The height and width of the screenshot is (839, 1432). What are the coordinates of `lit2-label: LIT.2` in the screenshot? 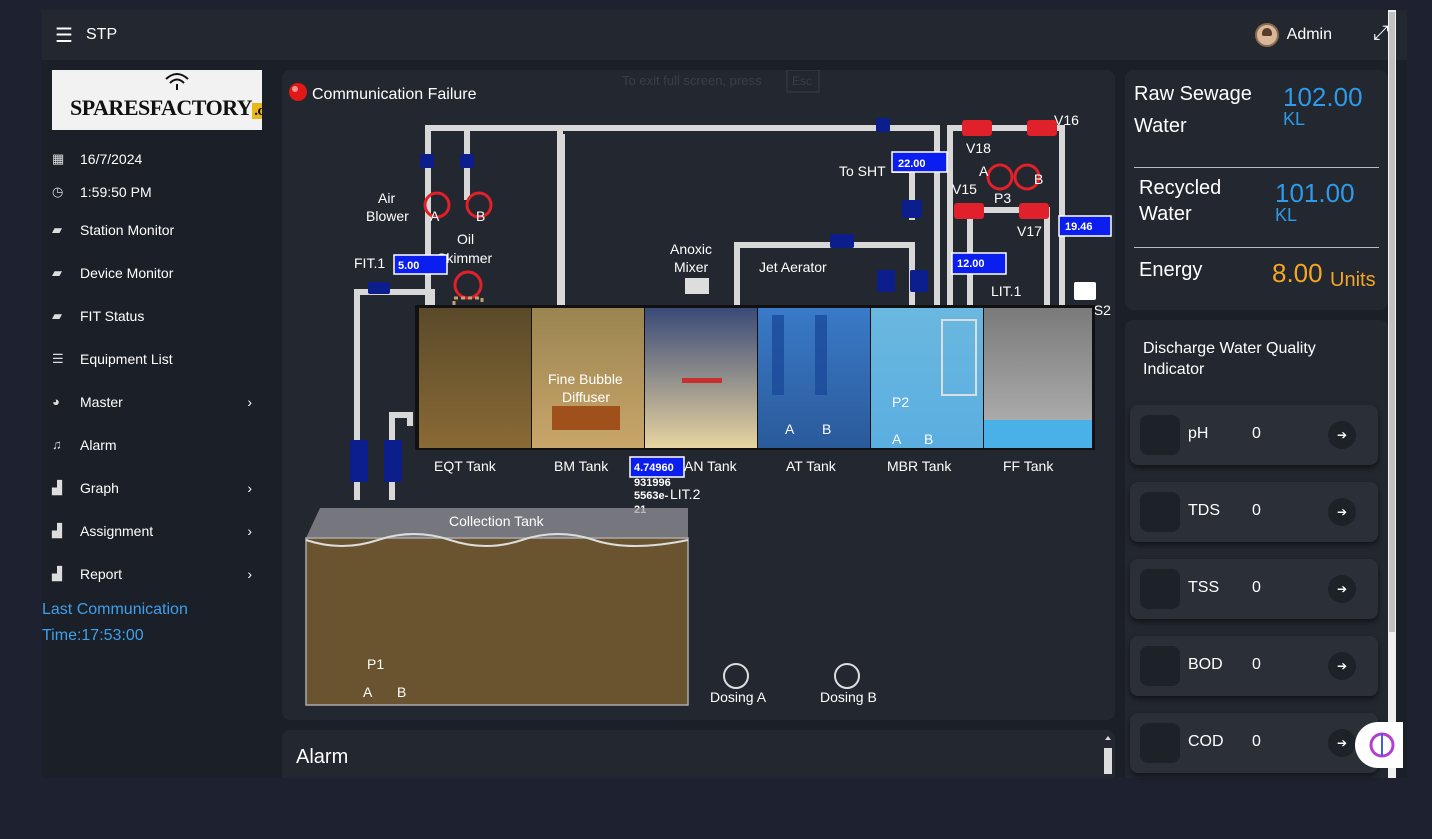 It's located at (685, 494).